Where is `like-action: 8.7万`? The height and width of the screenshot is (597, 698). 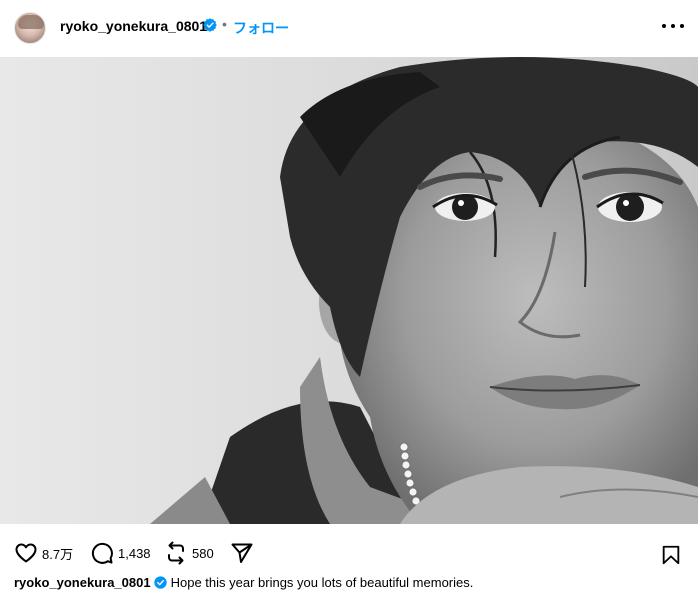
like-action: 8.7万 is located at coordinates (43, 553).